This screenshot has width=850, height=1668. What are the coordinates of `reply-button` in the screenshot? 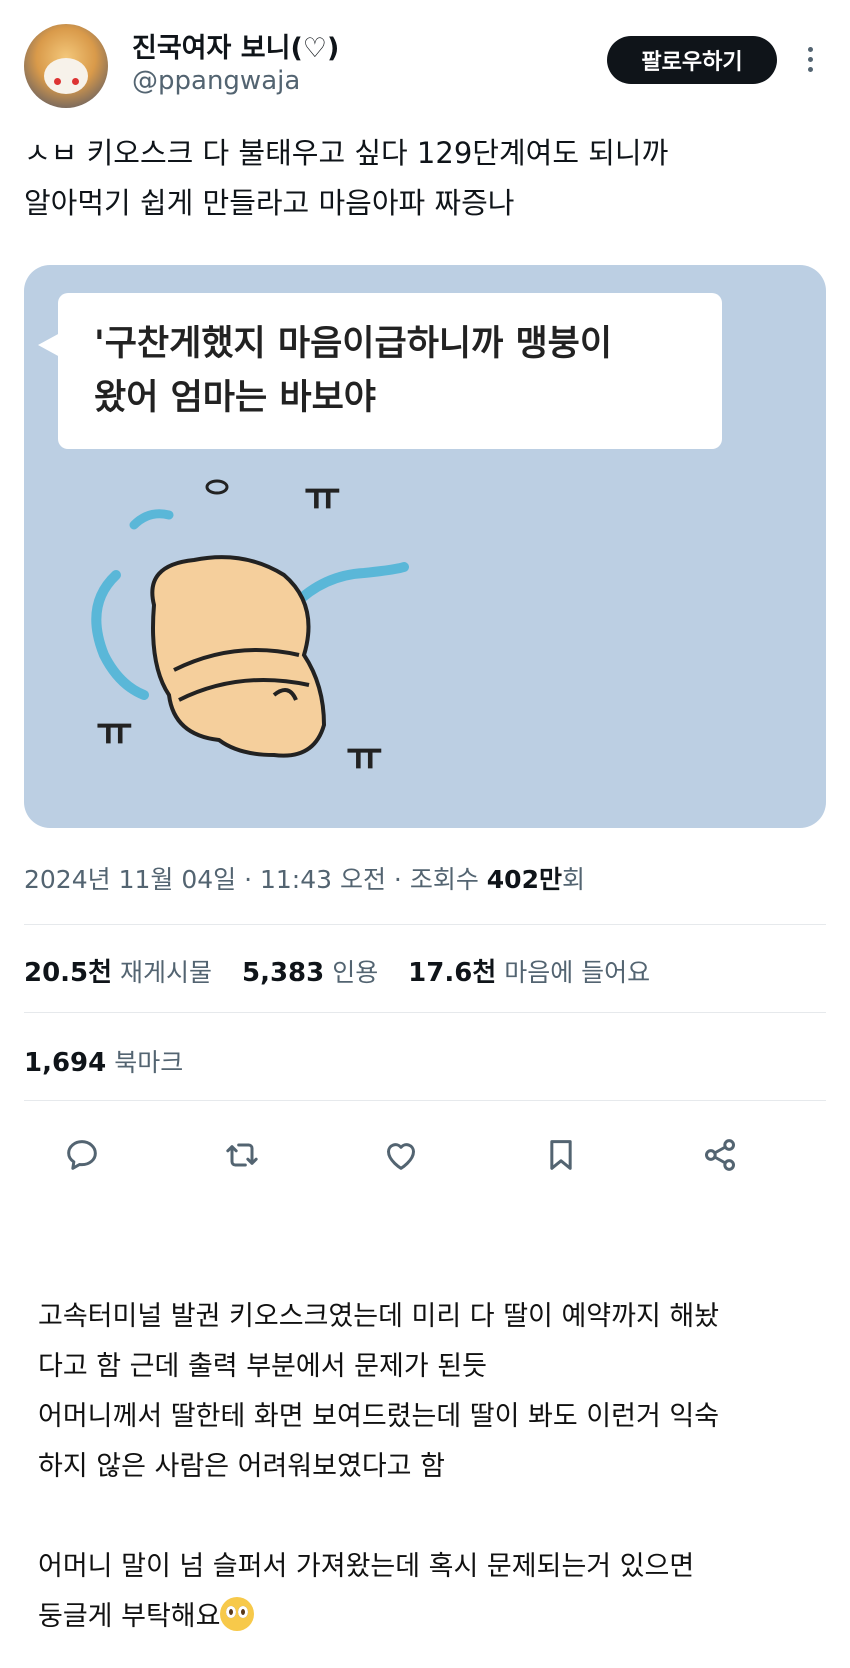 It's located at (82, 1155).